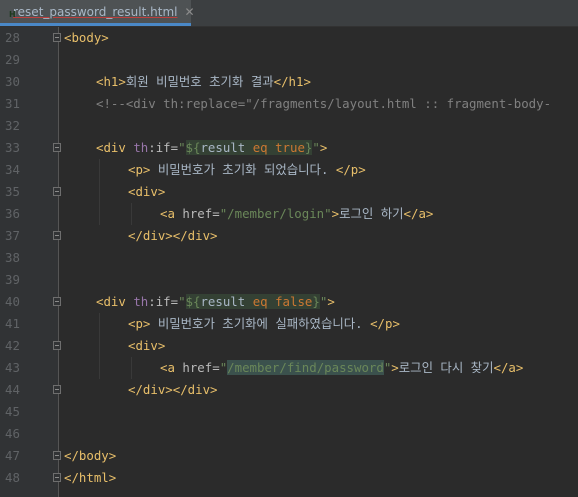 This screenshot has height=497, width=578. What do you see at coordinates (289, 236) in the screenshot?
I see `code-line: 37 </div></div>` at bounding box center [289, 236].